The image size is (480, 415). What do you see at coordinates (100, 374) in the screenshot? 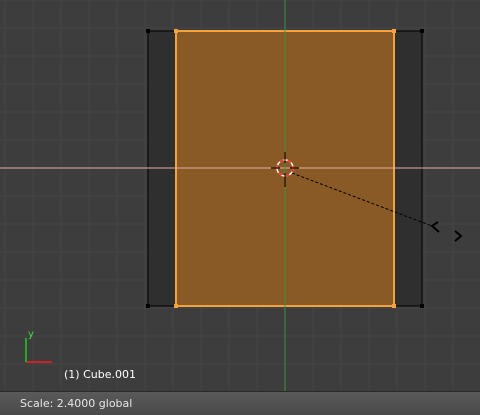
I see `active-object-label: (1) Cube.001` at bounding box center [100, 374].